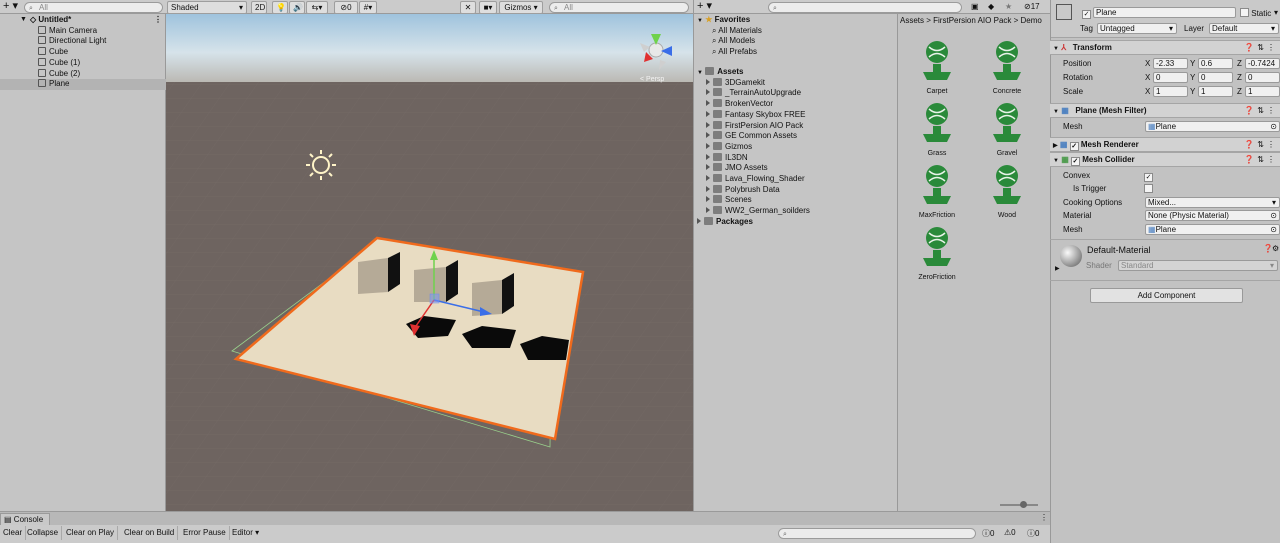  Describe the element at coordinates (1137, 28) in the screenshot. I see `tag-dropdown: Untagged ▾` at that location.